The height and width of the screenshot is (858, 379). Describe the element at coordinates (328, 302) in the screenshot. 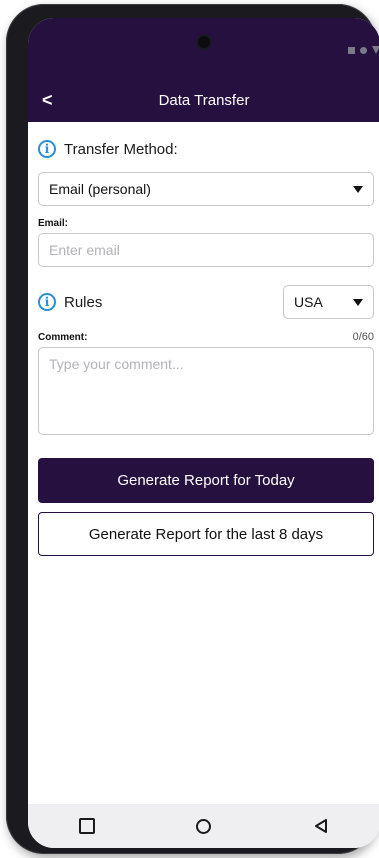

I see `country-select: USA` at that location.